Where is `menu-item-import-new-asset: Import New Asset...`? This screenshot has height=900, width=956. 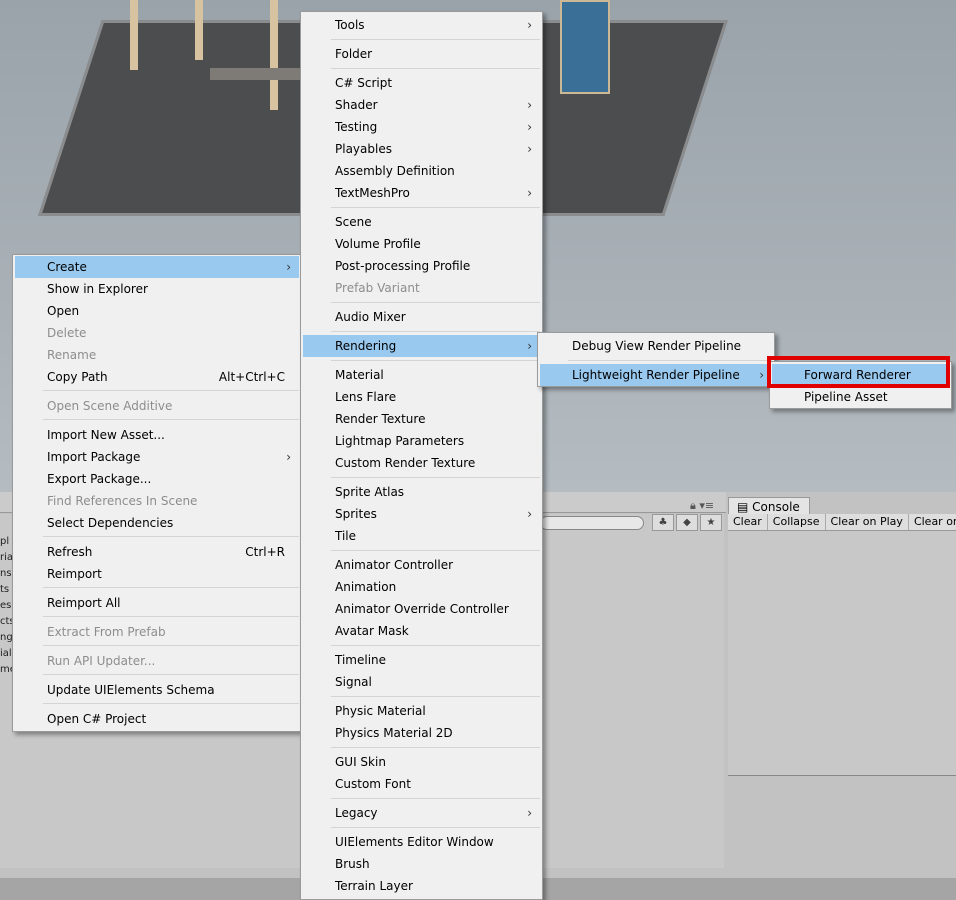 menu-item-import-new-asset: Import New Asset... is located at coordinates (157, 435).